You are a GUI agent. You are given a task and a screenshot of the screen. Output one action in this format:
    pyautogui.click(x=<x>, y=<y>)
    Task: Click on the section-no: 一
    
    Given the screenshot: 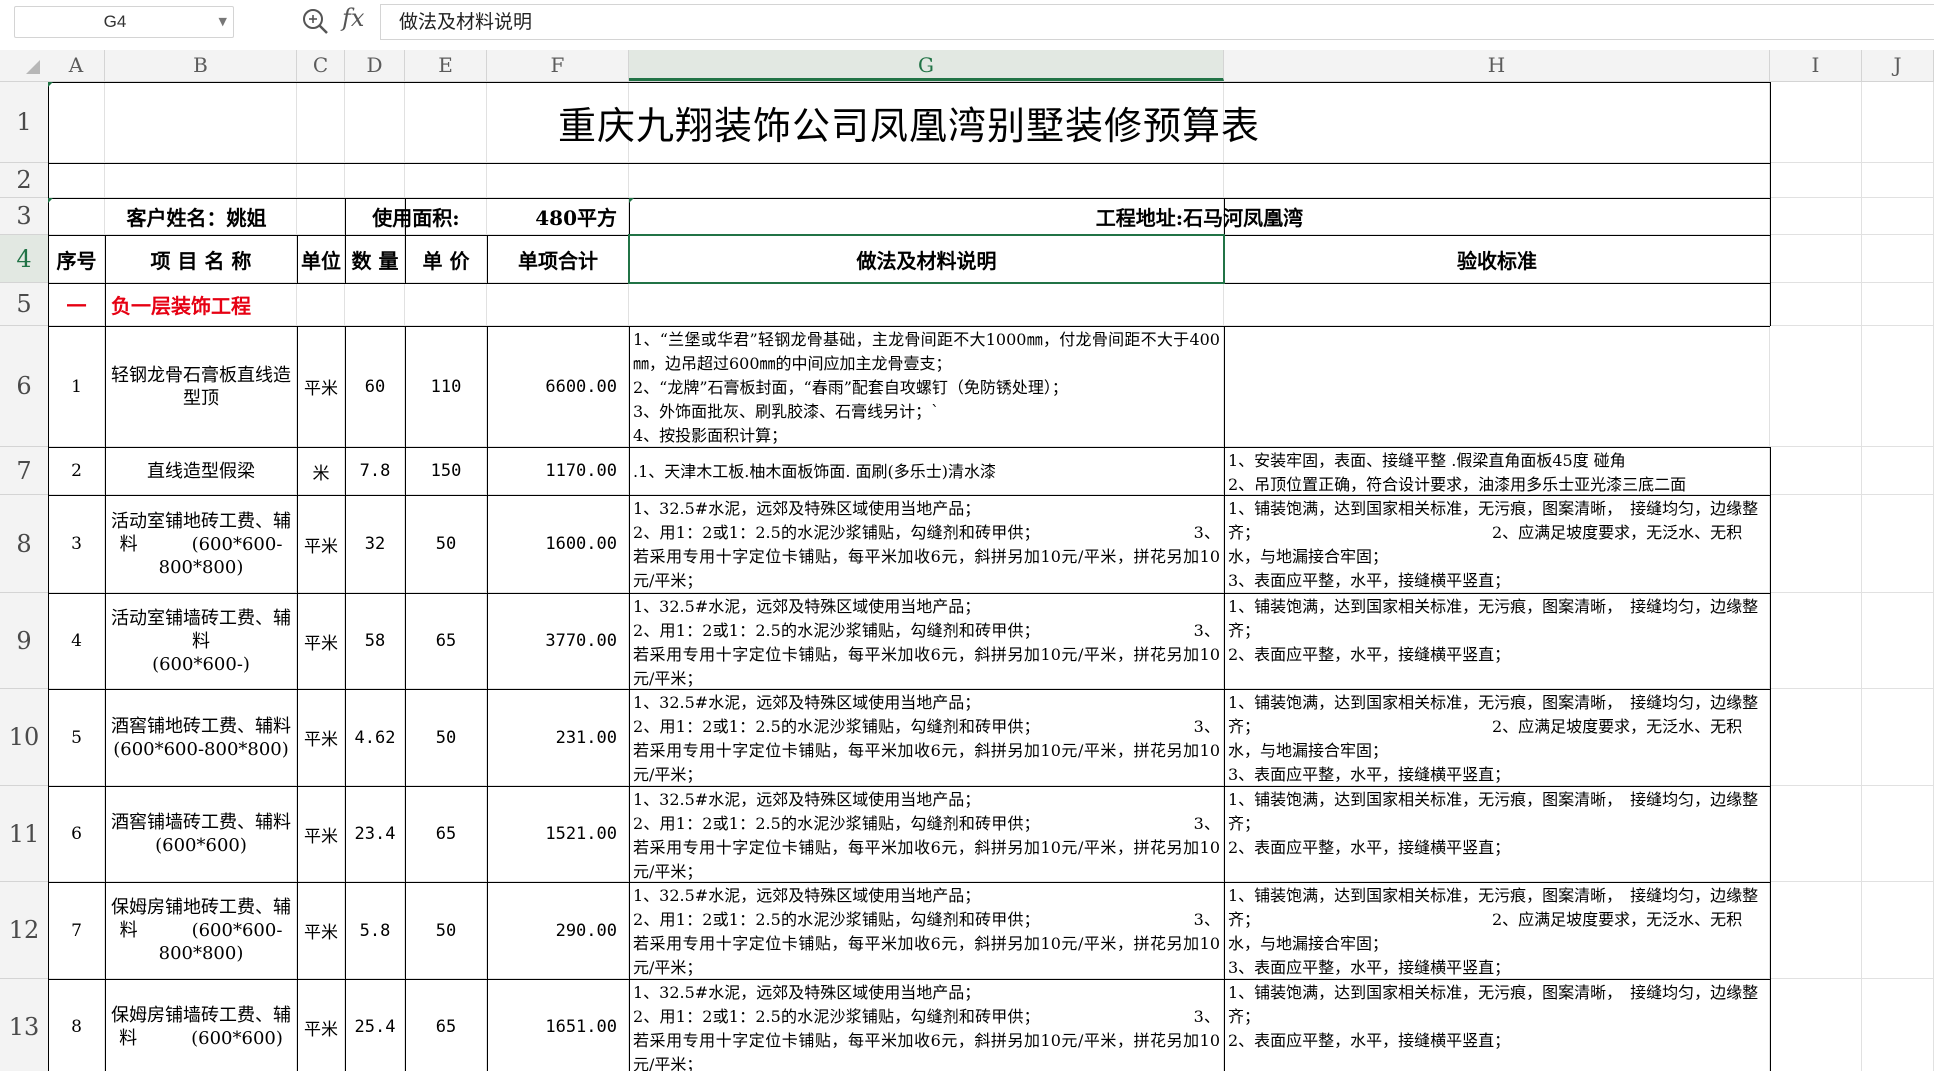 What is the action you would take?
    pyautogui.click(x=76, y=304)
    